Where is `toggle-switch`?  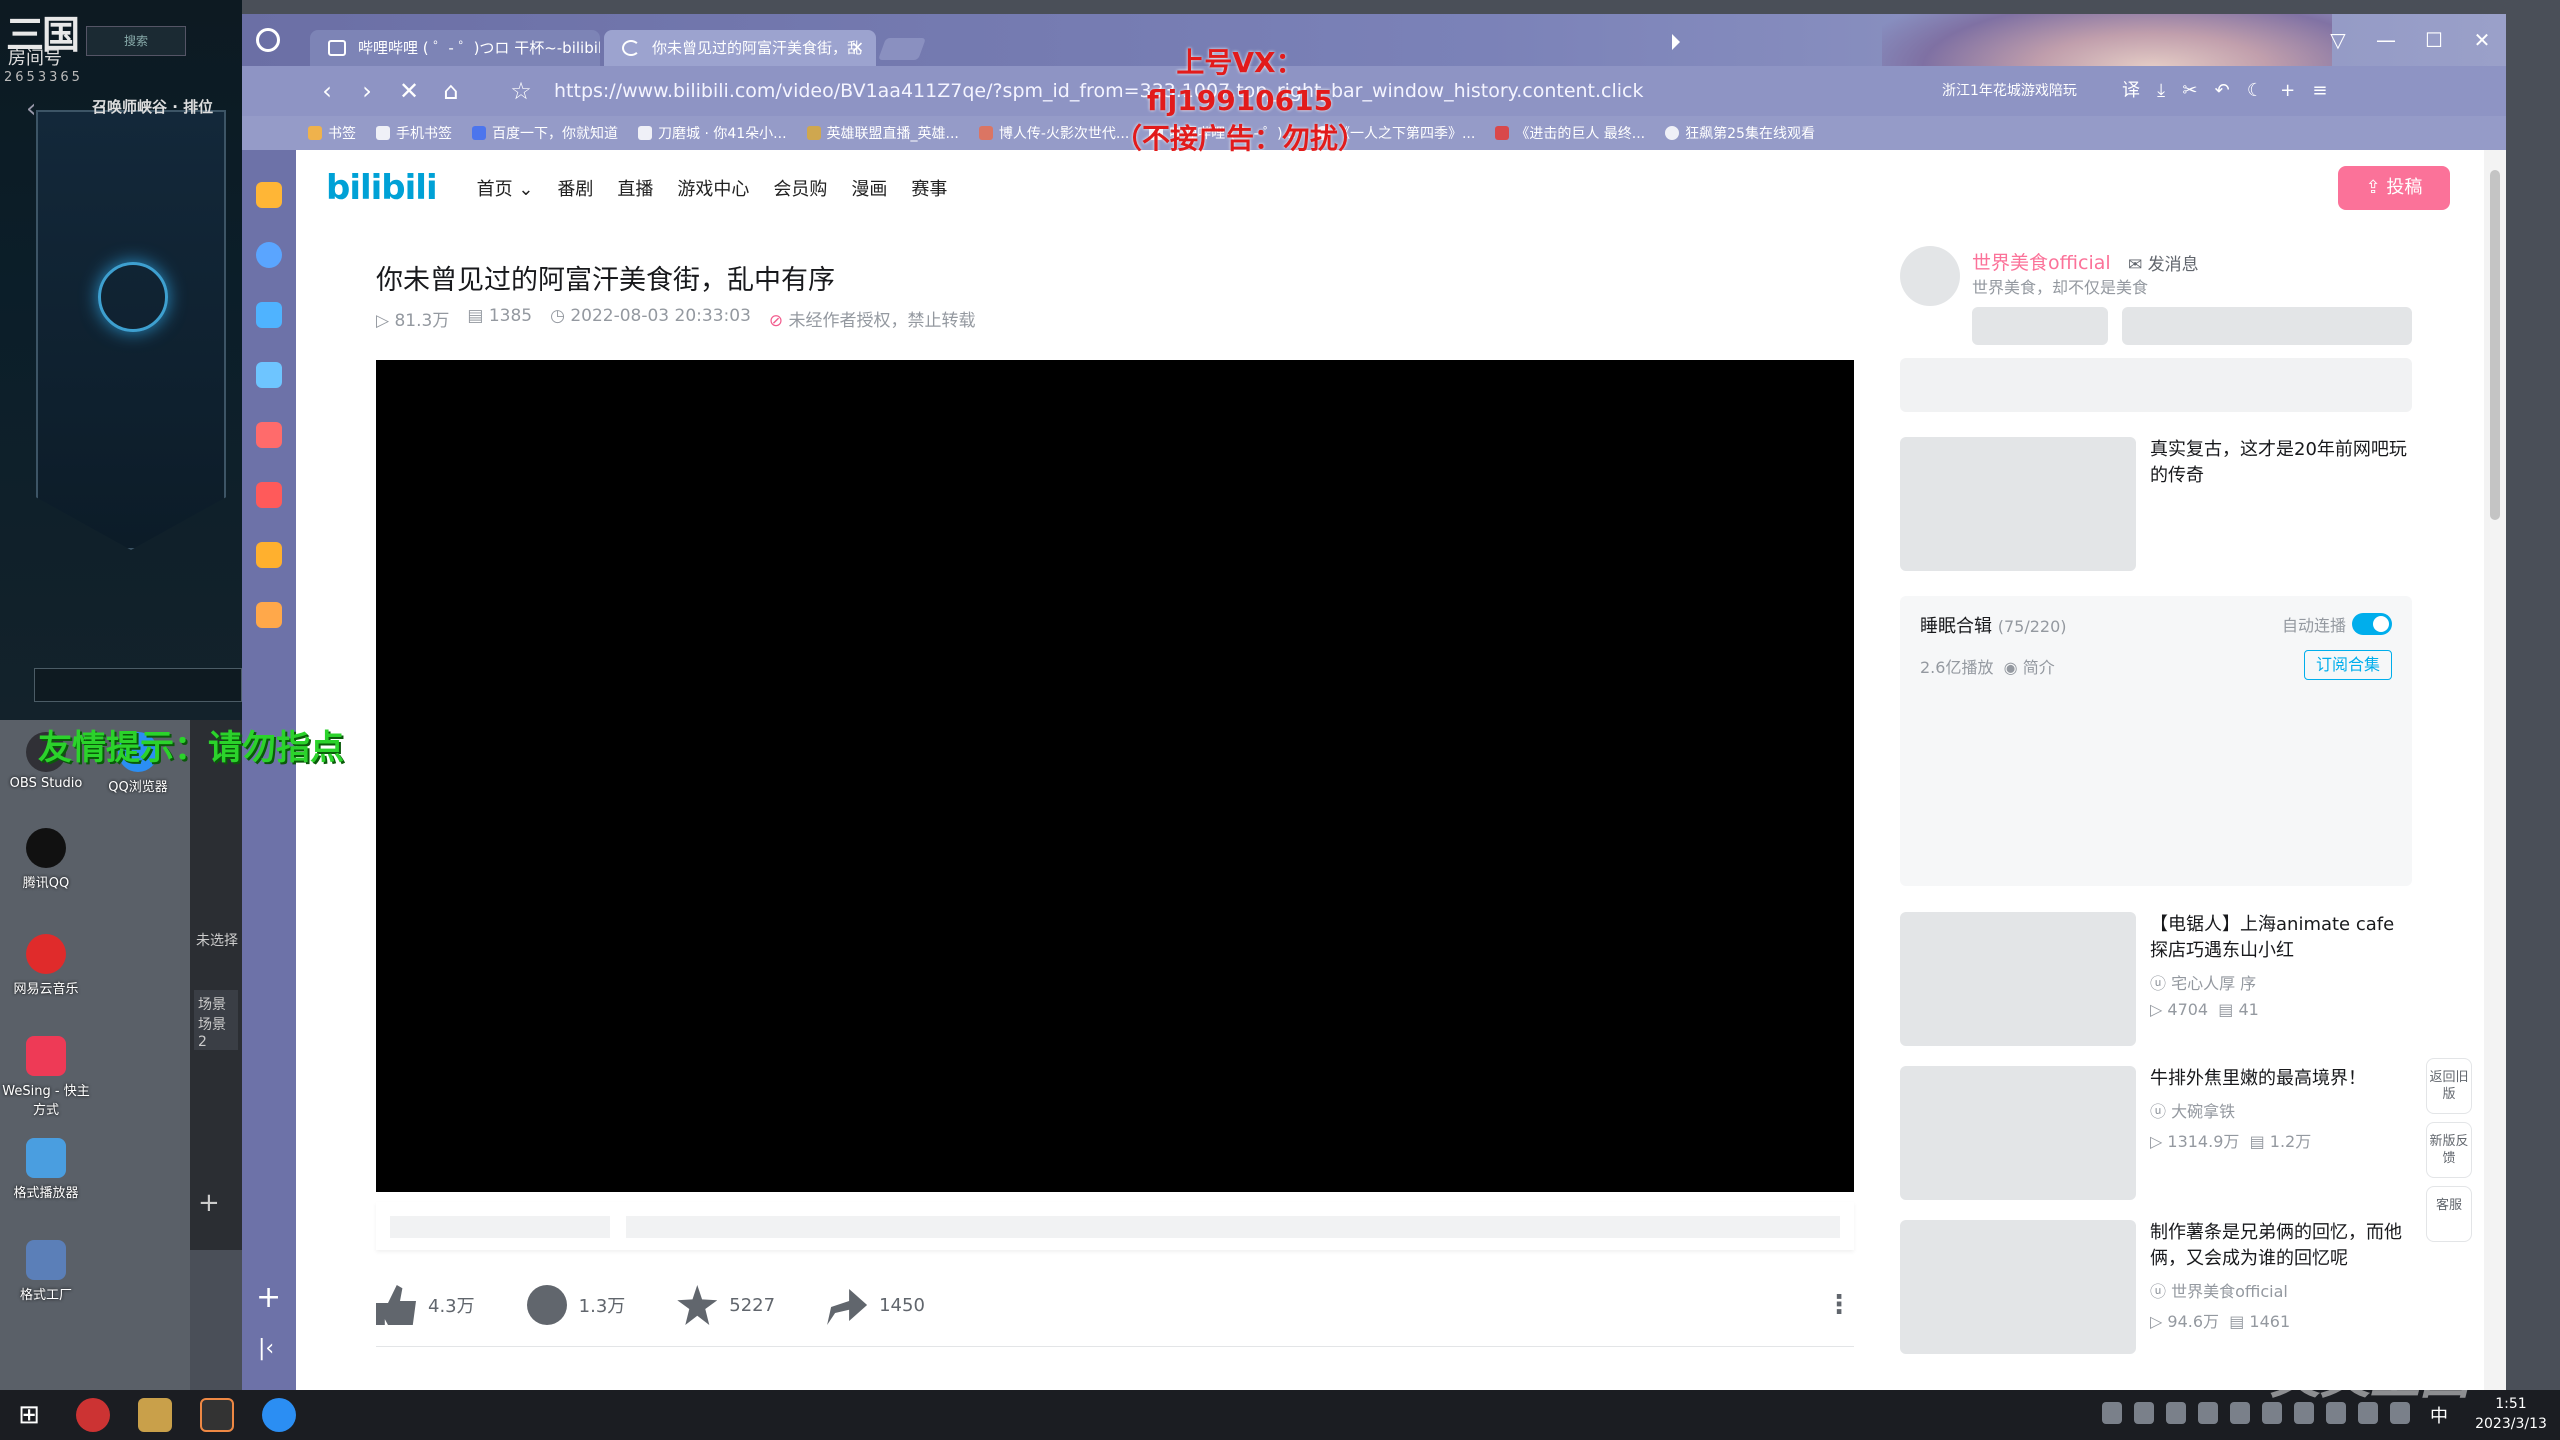 toggle-switch is located at coordinates (2372, 624).